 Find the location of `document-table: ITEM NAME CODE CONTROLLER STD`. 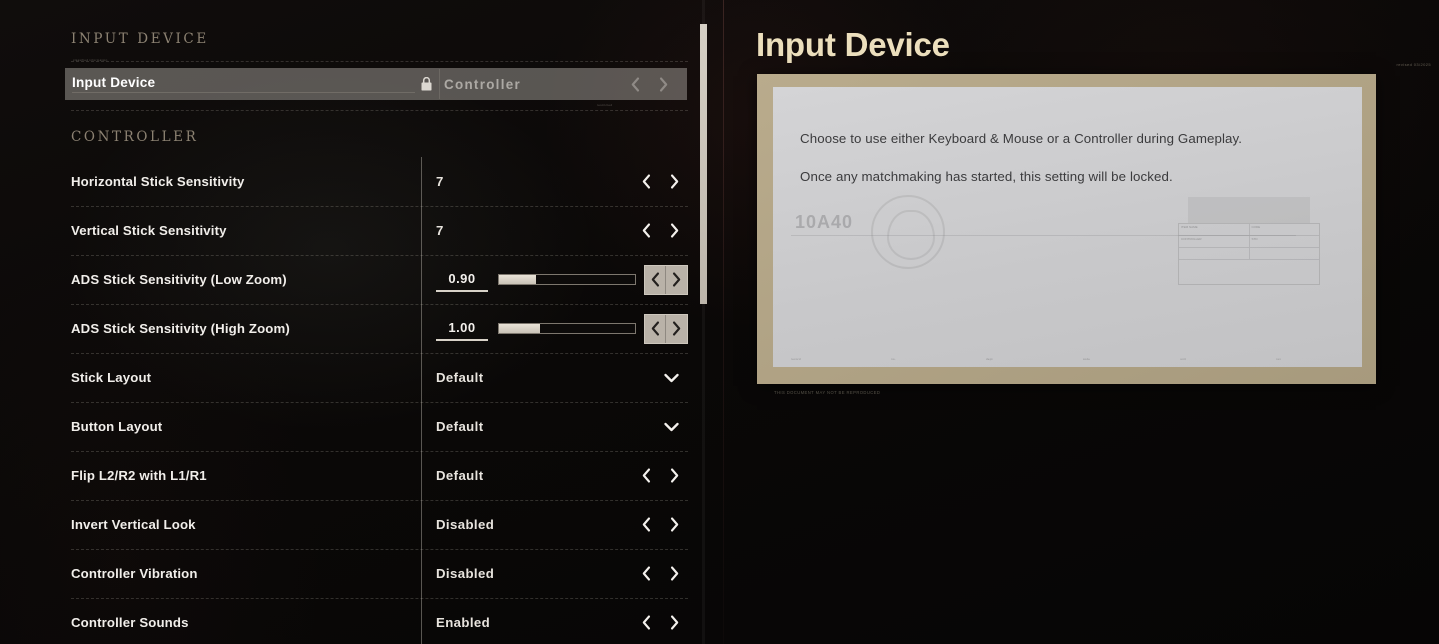

document-table: ITEM NAME CODE CONTROLLER STD is located at coordinates (1249, 254).